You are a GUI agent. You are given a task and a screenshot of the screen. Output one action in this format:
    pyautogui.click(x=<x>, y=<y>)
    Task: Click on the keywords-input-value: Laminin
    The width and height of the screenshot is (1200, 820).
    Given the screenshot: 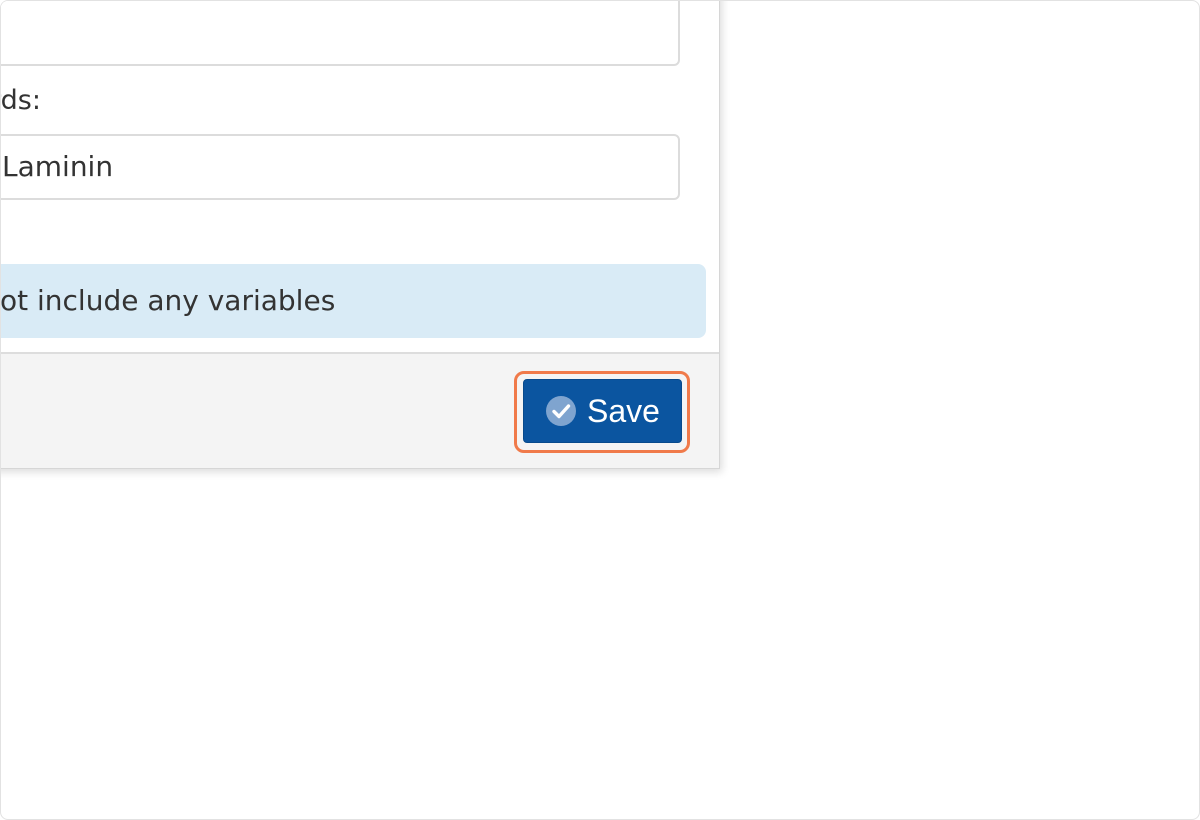 What is the action you would take?
    pyautogui.click(x=58, y=166)
    